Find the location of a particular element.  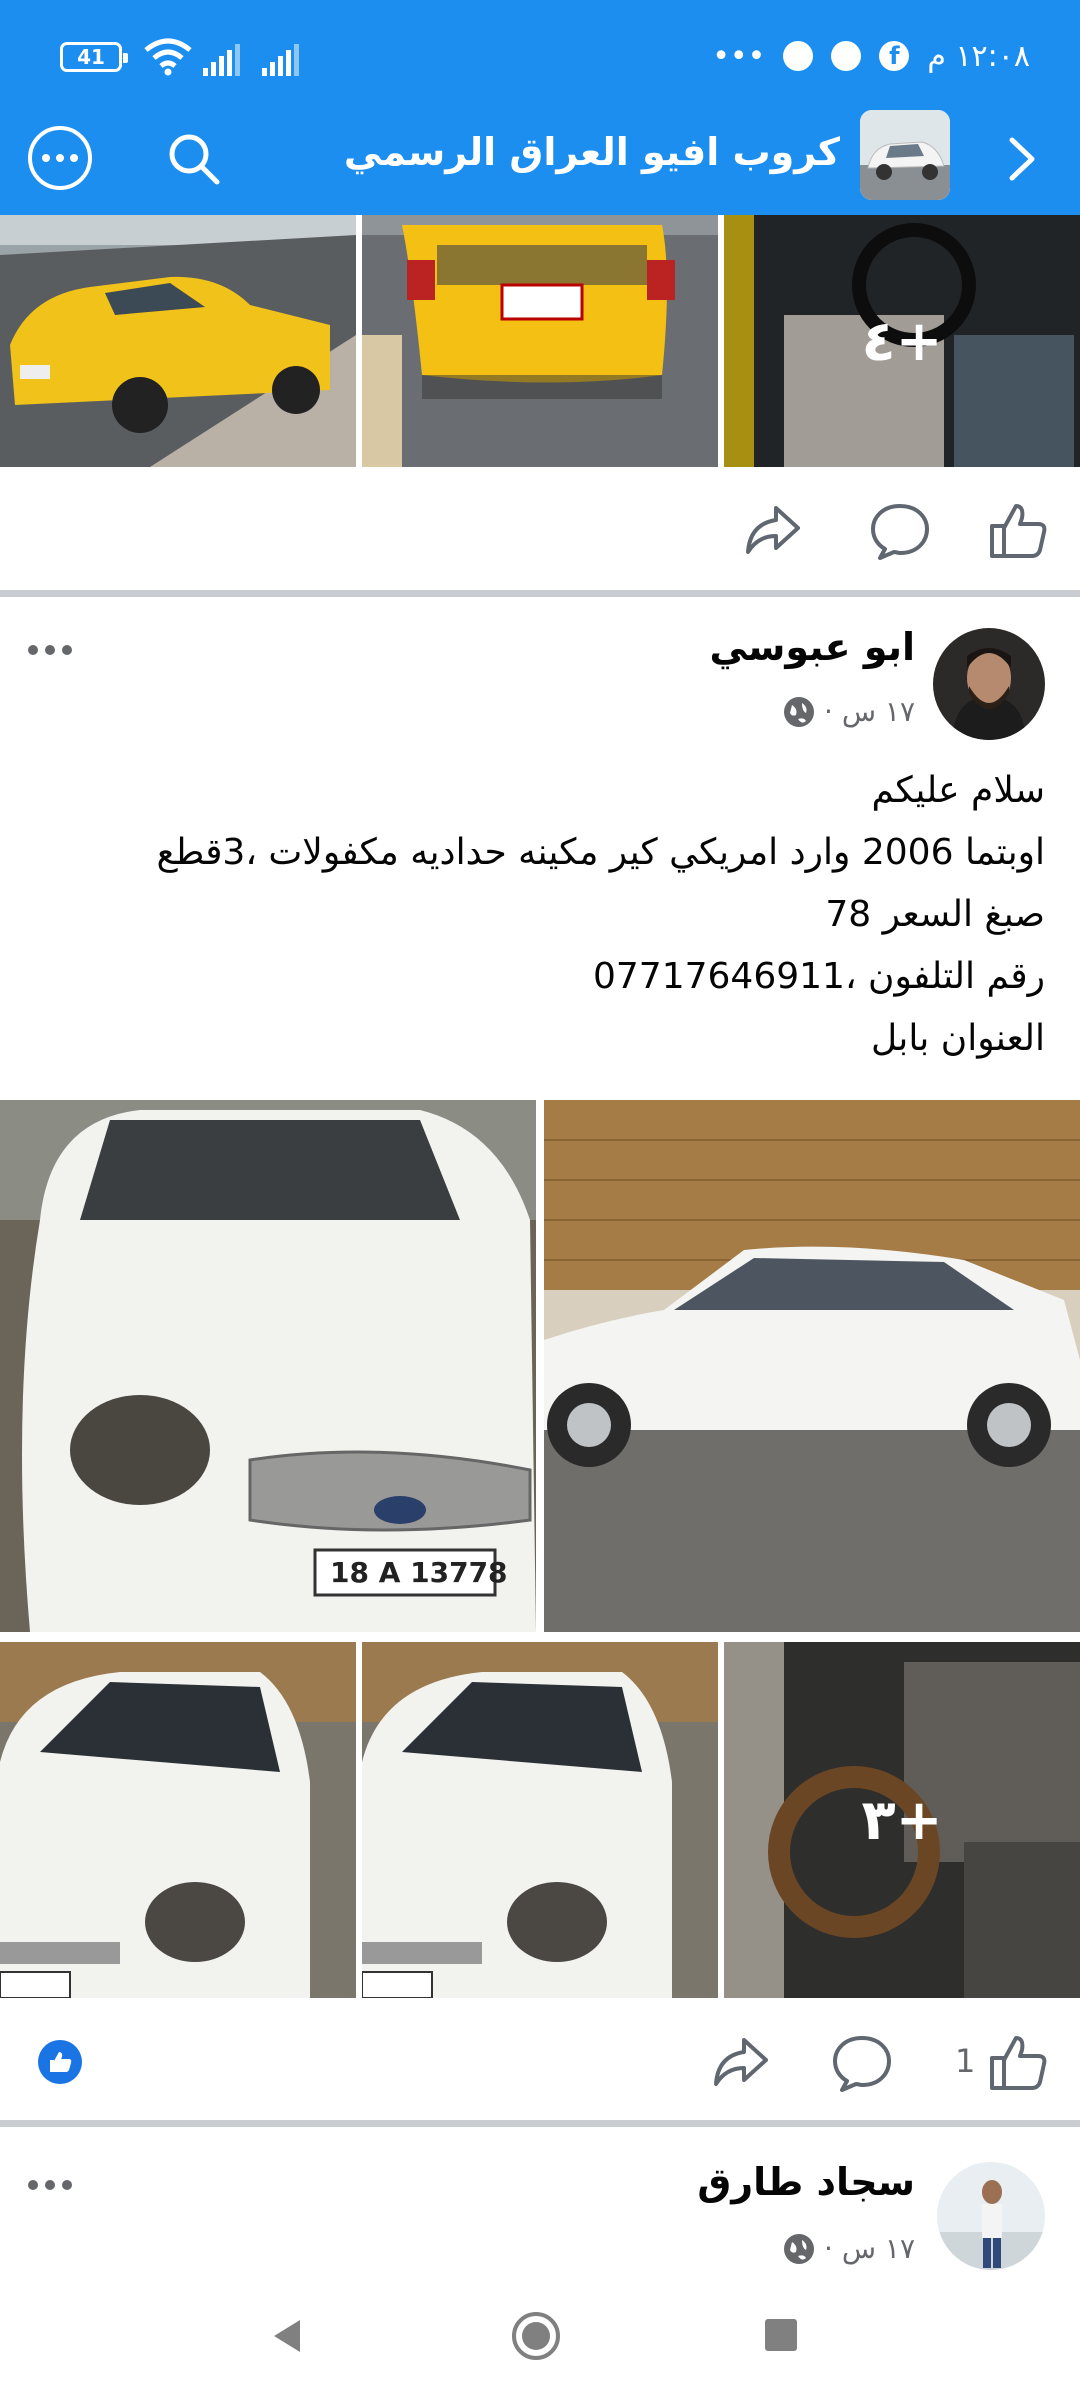

post3-timestamp: ١٧ س · is located at coordinates (869, 2248).